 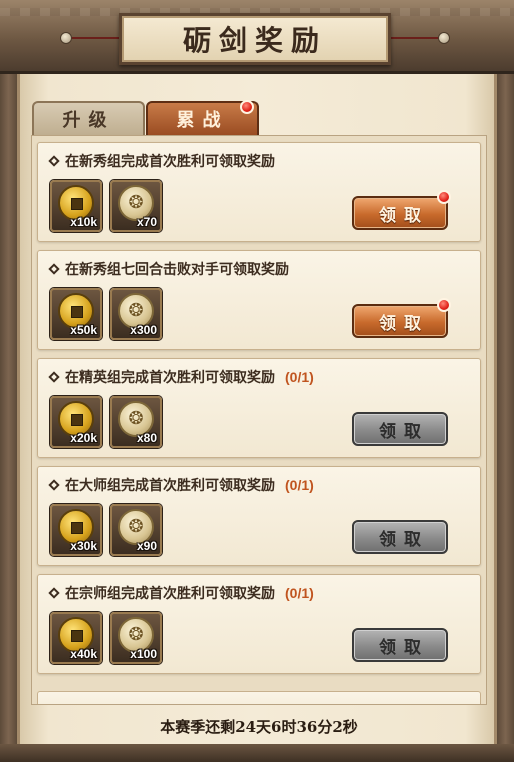 What do you see at coordinates (146, 438) in the screenshot?
I see `reward-qty: x80` at bounding box center [146, 438].